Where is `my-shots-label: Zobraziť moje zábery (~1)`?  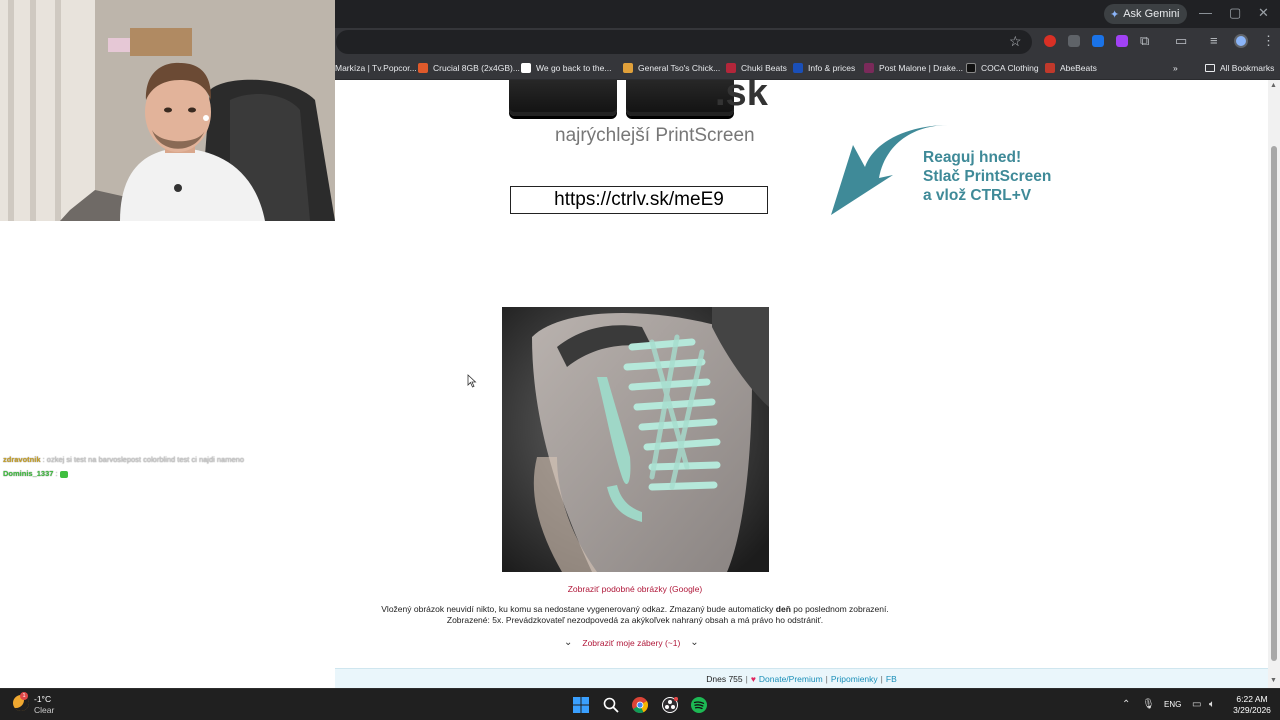 my-shots-label: Zobraziť moje zábery (~1) is located at coordinates (631, 642).